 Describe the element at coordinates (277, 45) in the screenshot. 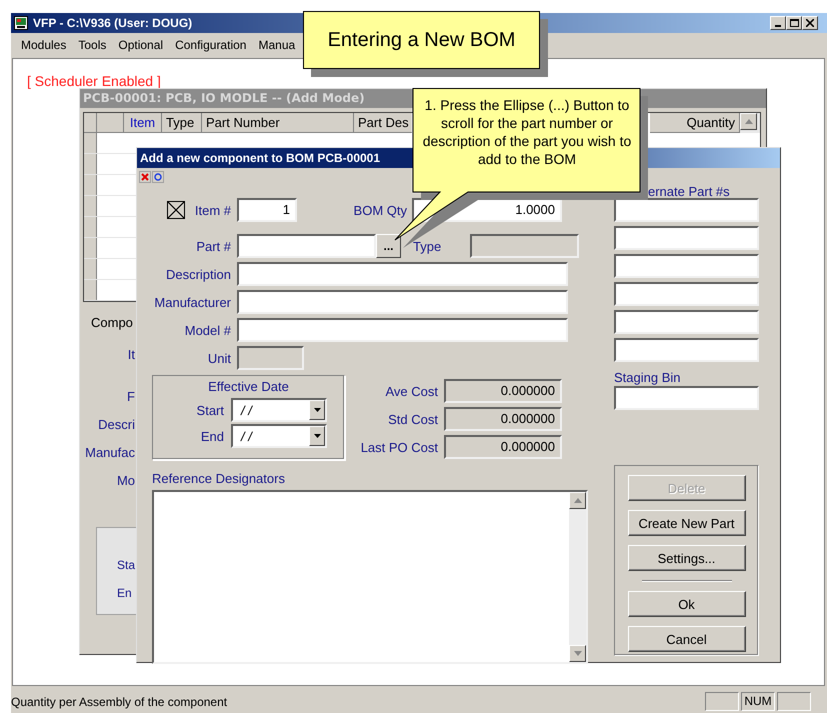

I see `menu-item: Manua` at that location.